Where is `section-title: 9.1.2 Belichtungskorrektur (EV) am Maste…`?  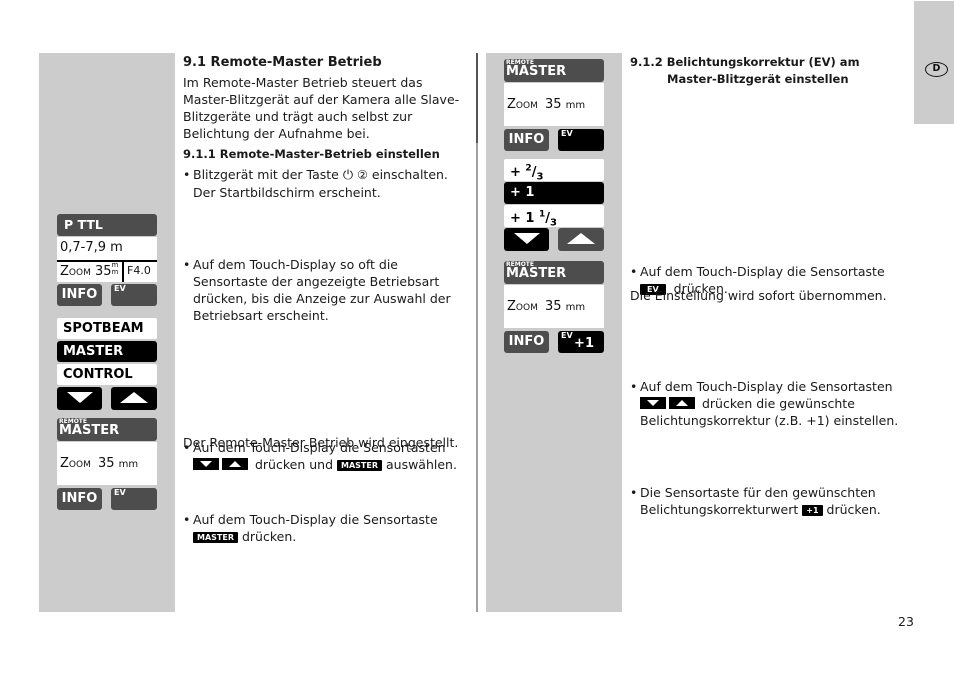
section-title: 9.1.2 Belichtungskorrektur (EV) am Maste… is located at coordinates (770, 71).